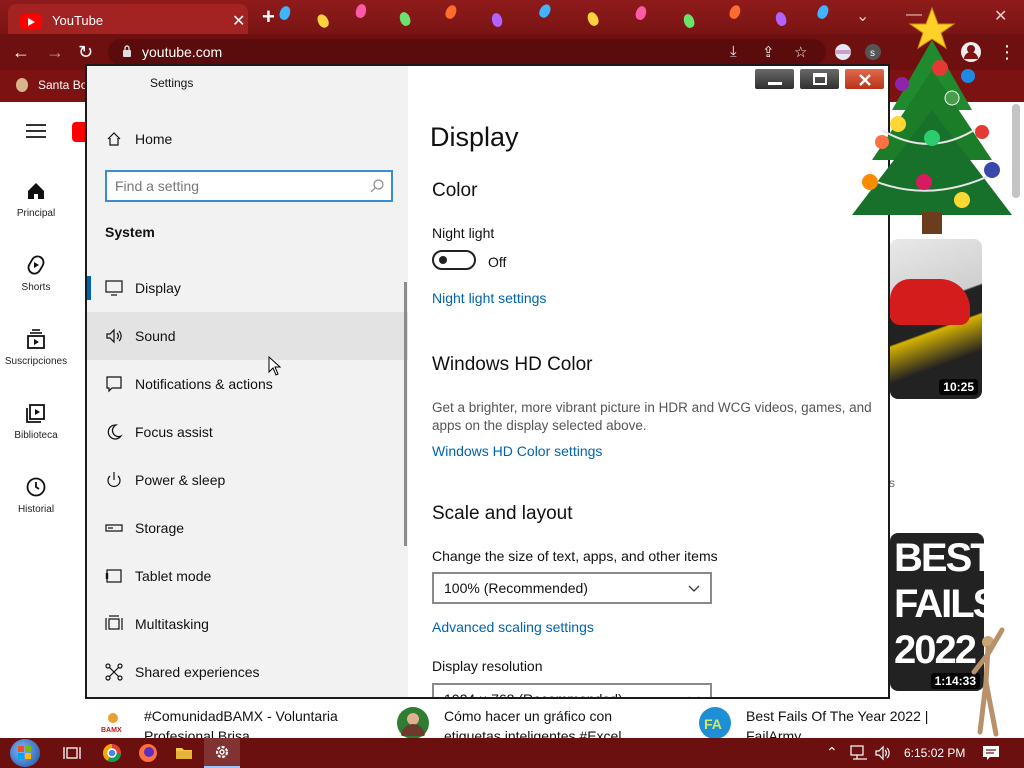 The height and width of the screenshot is (768, 1024). I want to click on nav-item-shared-experiences: Shared experiences, so click(247, 672).